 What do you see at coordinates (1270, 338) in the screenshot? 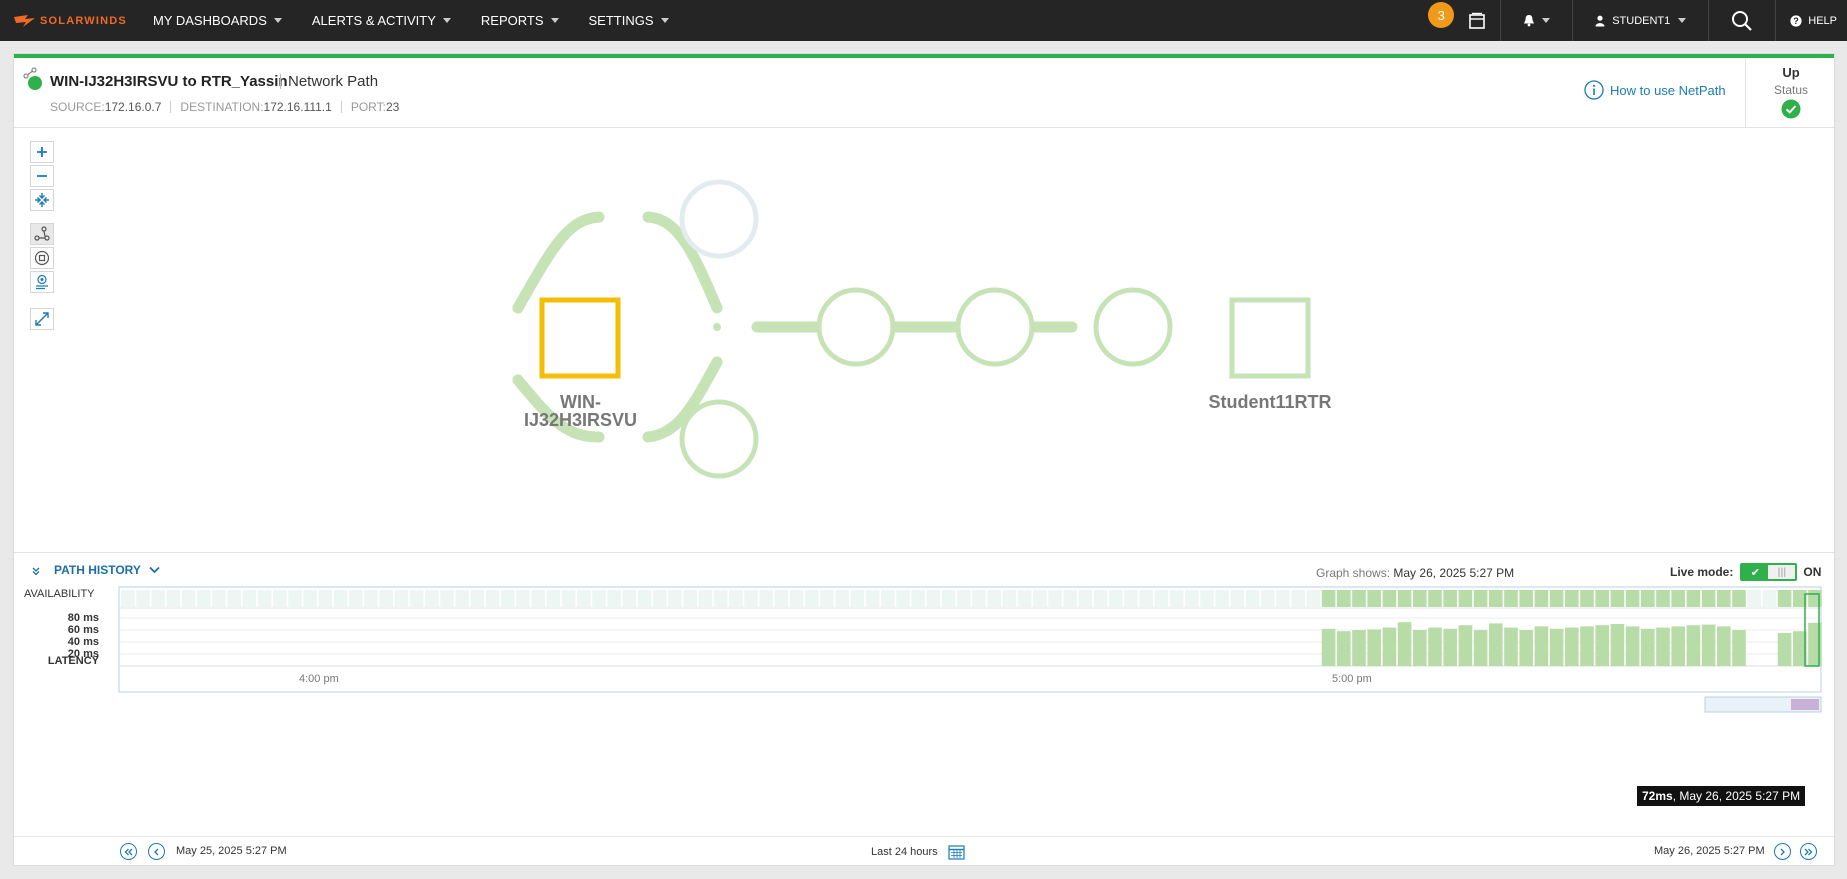
I see `destination-node` at bounding box center [1270, 338].